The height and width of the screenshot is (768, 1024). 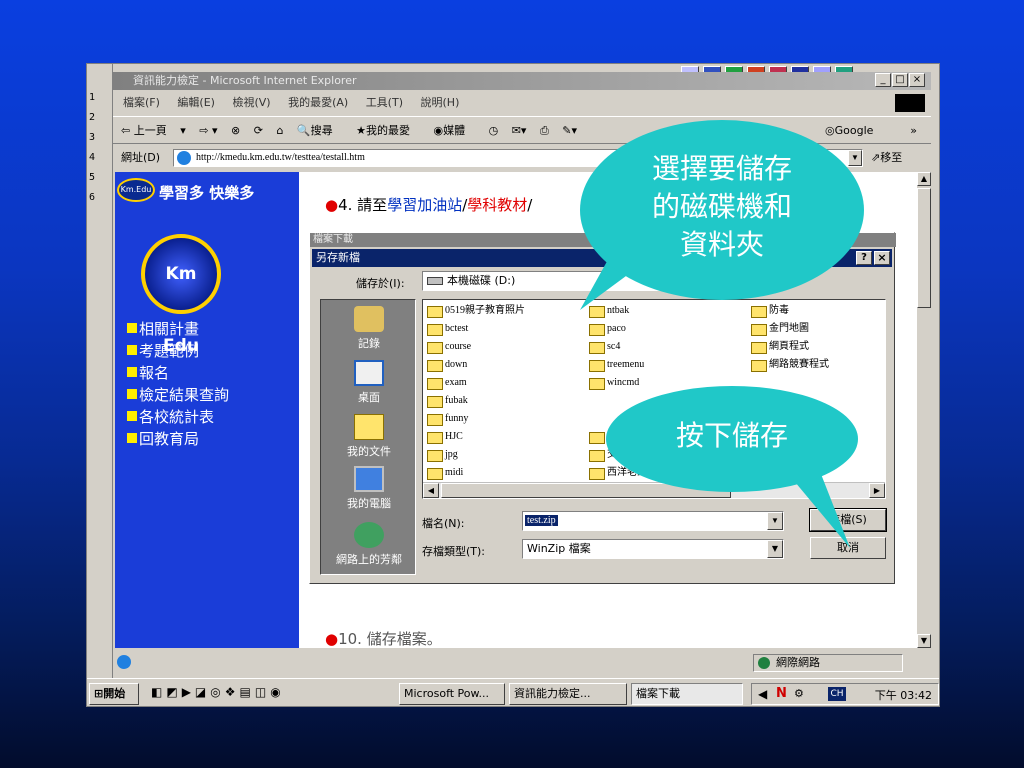 I want to click on address-dropdown-icon: ▼, so click(x=855, y=158).